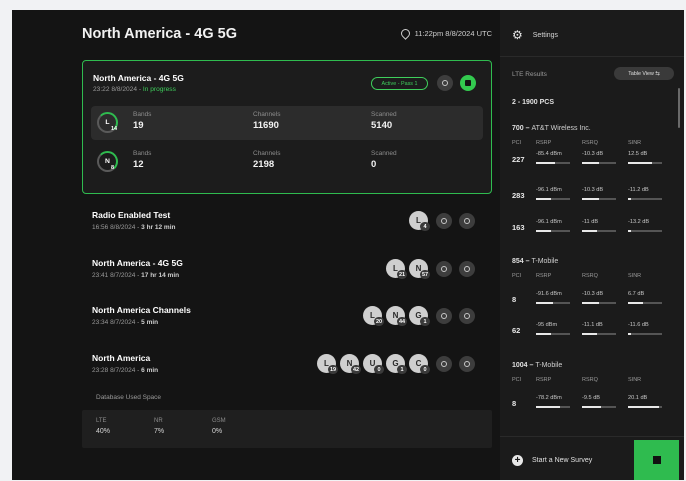  I want to click on pass-badge: Active - Pass 1, so click(399, 83).